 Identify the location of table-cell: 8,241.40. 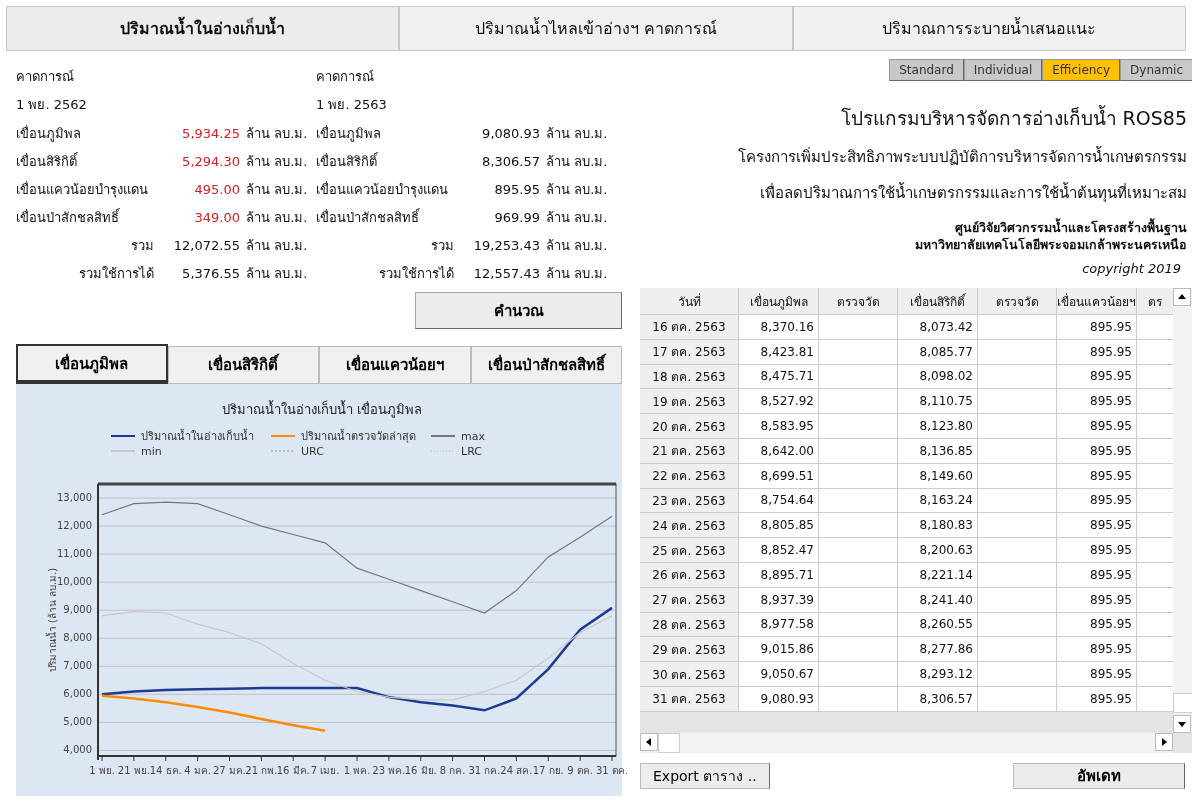
(938, 600).